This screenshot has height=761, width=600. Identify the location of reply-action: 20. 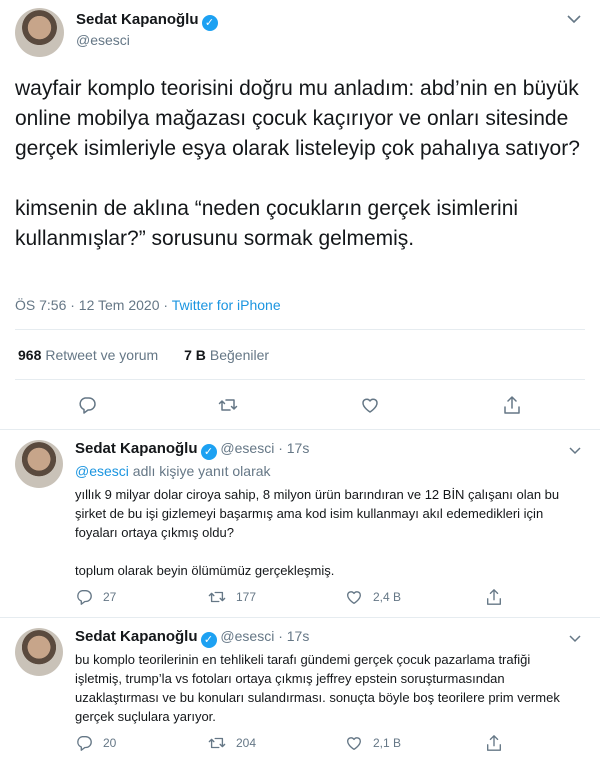
(95, 743).